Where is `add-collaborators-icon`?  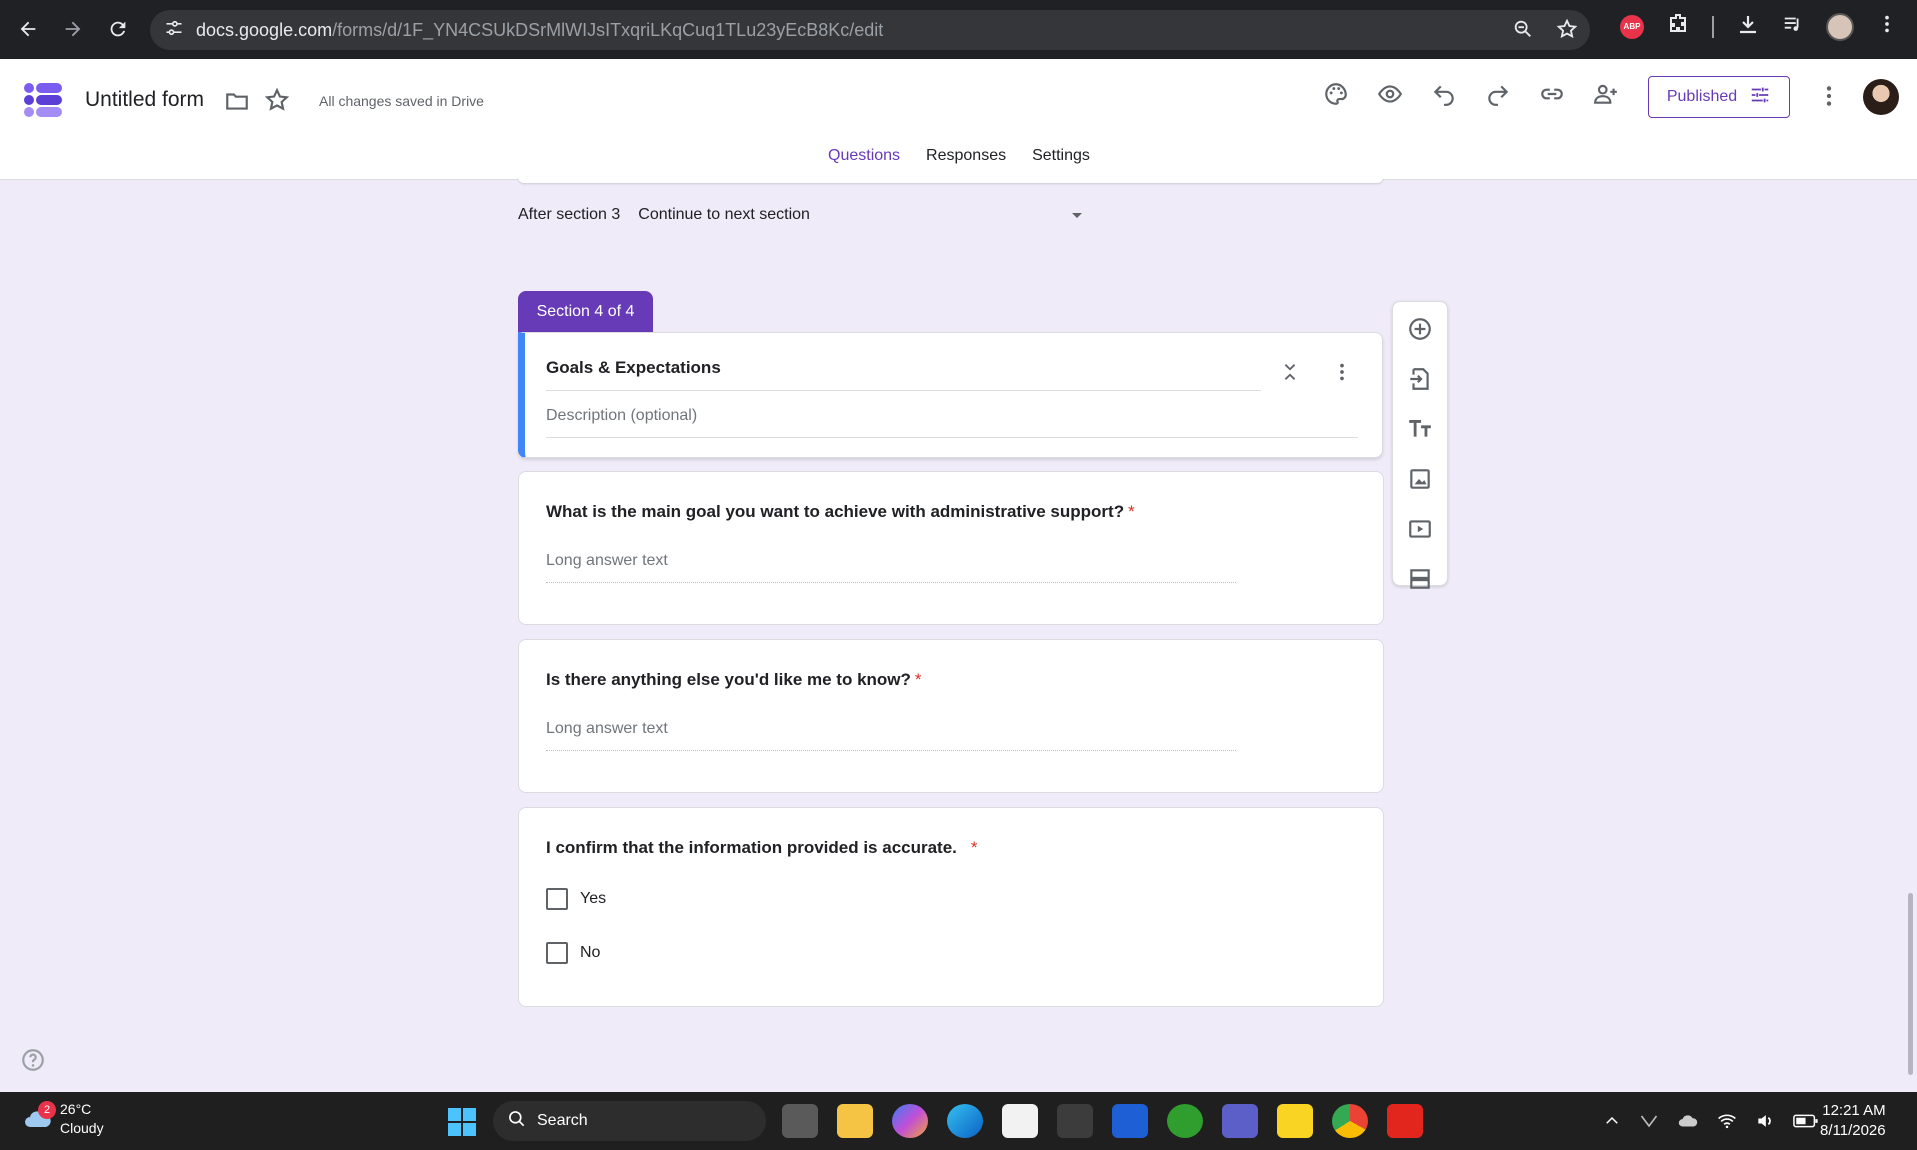
add-collaborators-icon is located at coordinates (1606, 96).